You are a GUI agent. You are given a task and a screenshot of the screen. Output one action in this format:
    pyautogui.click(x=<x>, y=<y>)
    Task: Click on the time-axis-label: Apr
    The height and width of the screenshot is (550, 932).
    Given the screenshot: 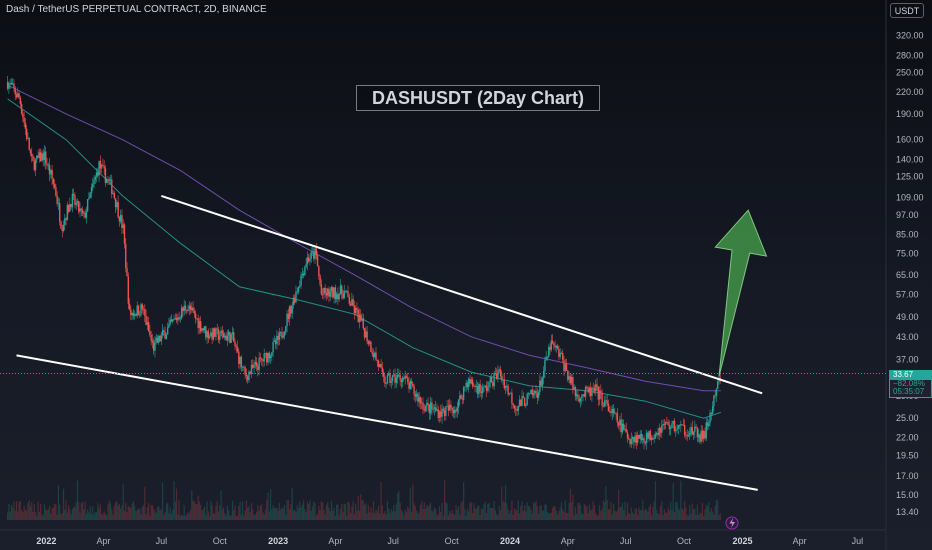 What is the action you would take?
    pyautogui.click(x=800, y=541)
    